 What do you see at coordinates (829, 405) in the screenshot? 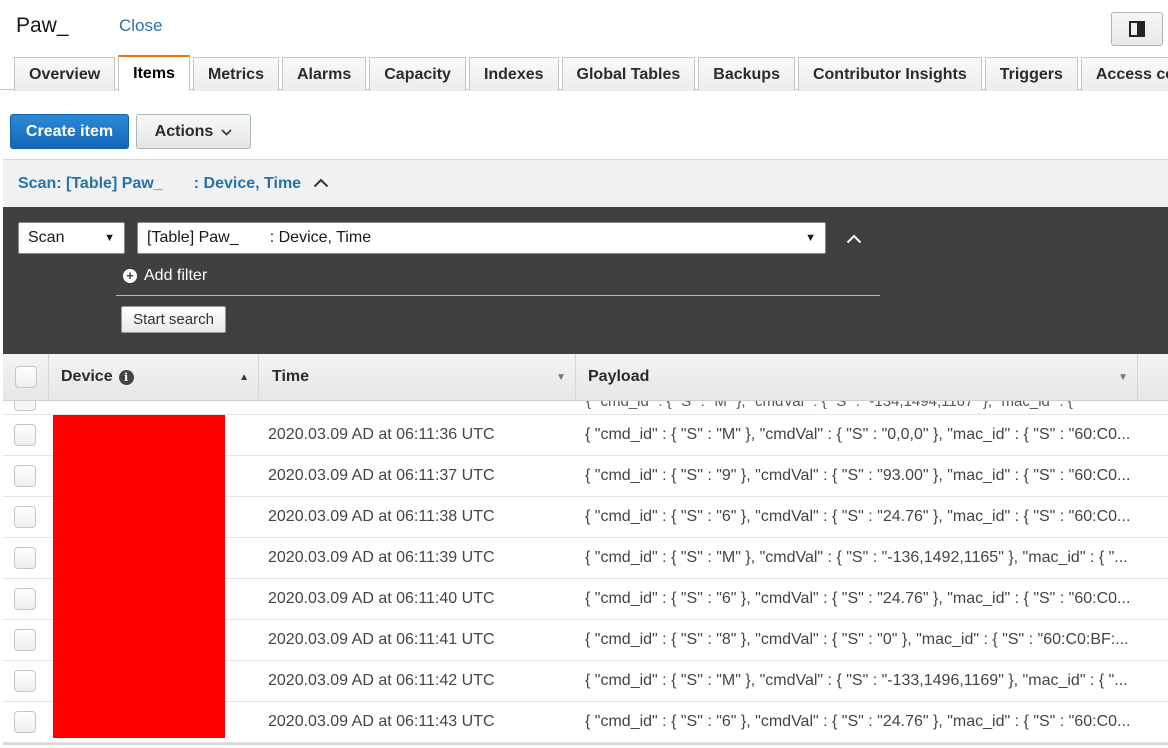
I see `payload-cell-partial: { "cmd_id" : { "S" : "M" }, "cmdVal"` at bounding box center [829, 405].